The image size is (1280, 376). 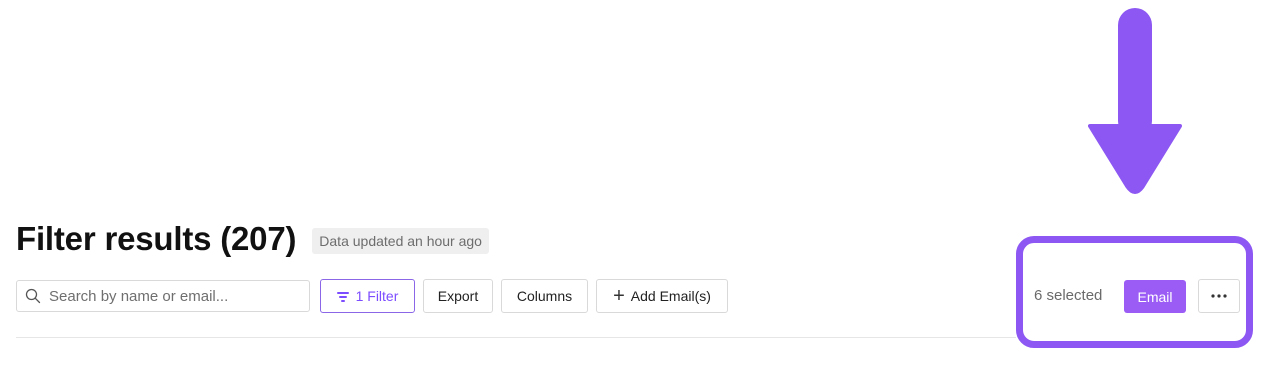 What do you see at coordinates (342, 296) in the screenshot?
I see `filter-icon` at bounding box center [342, 296].